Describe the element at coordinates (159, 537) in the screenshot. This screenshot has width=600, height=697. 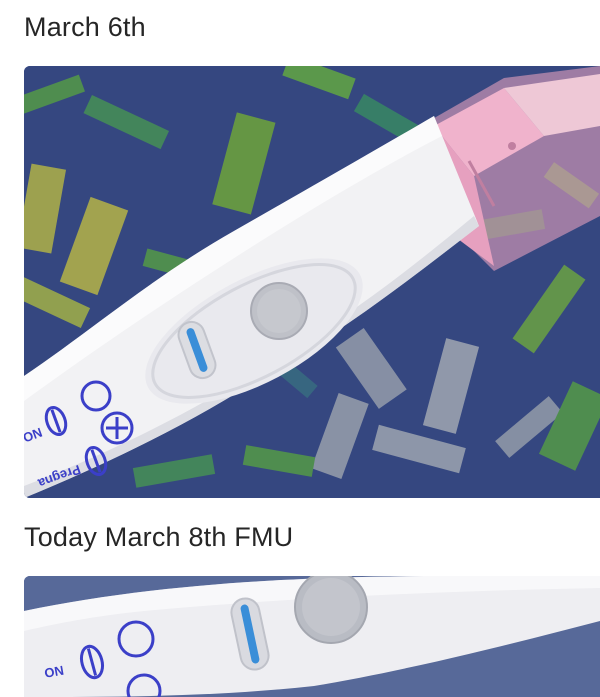
I see `photo-caption: Today March 8th FMU` at that location.